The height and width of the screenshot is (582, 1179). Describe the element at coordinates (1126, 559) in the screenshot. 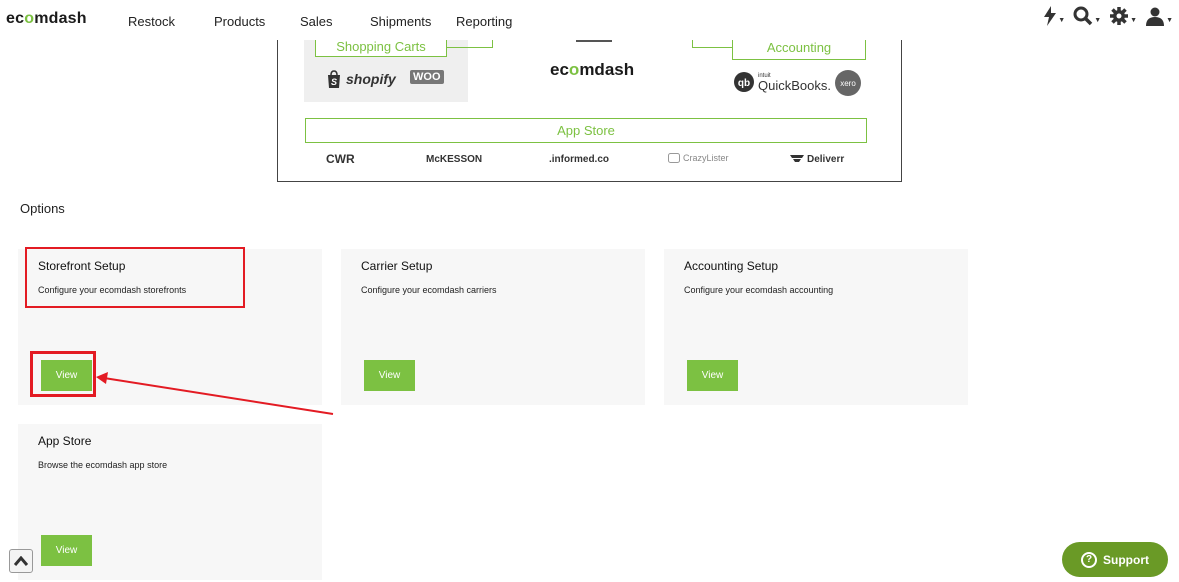

I see `support-label: Support` at that location.